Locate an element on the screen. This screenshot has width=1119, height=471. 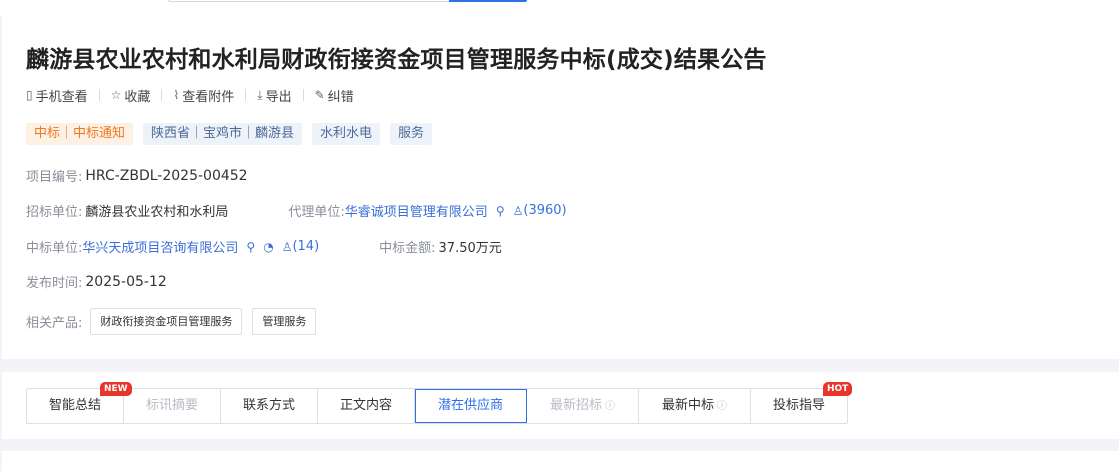
view-attachments-button: ⌇ 查看附件 is located at coordinates (203, 95).